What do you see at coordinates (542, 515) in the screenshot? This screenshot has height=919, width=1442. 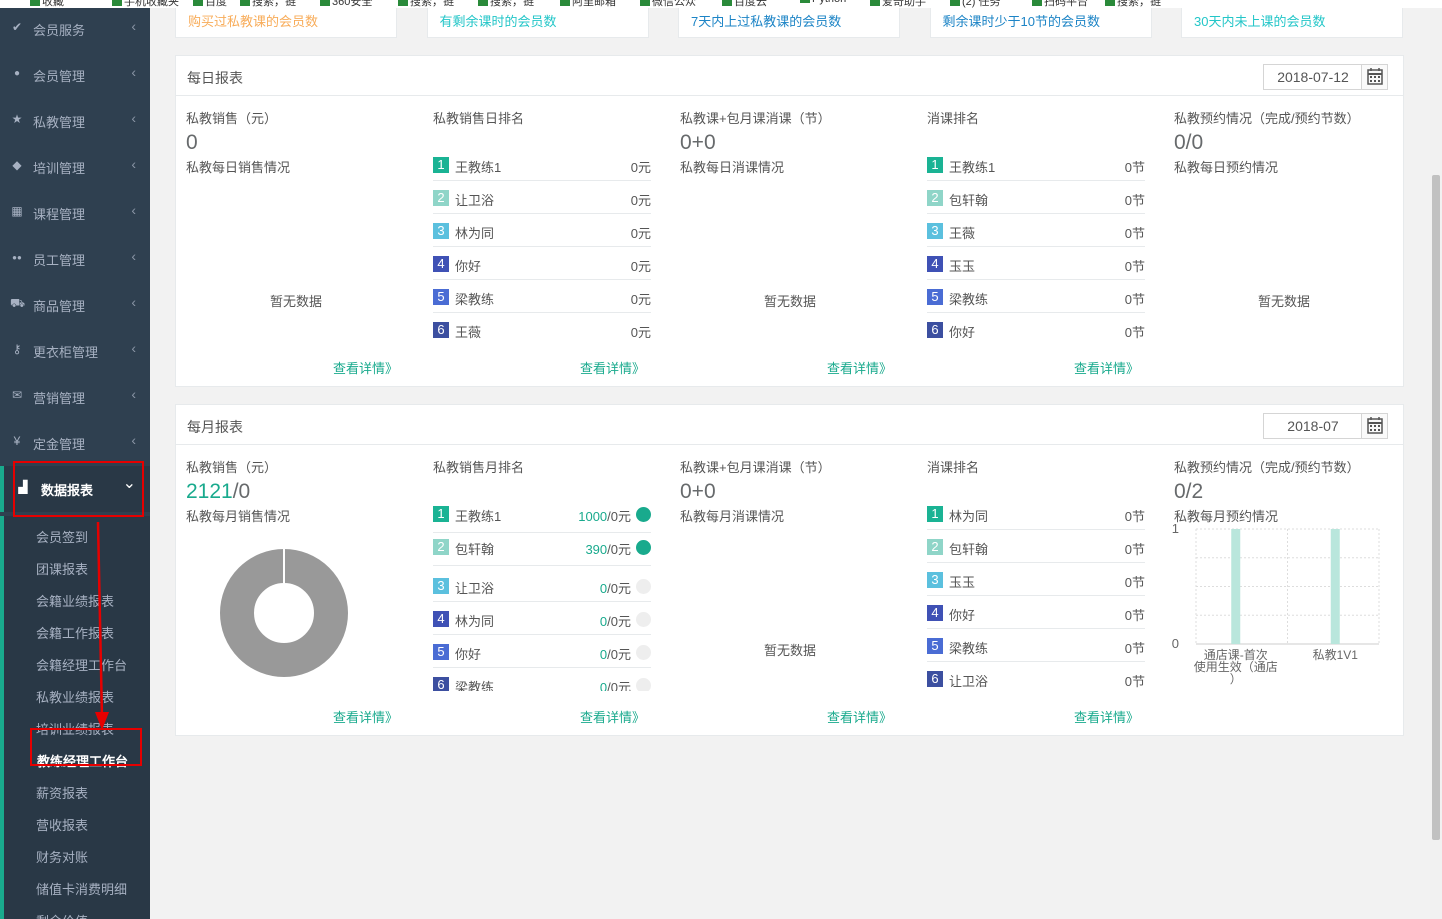 I see `rank-row: 1 王教练1 1000/0元` at bounding box center [542, 515].